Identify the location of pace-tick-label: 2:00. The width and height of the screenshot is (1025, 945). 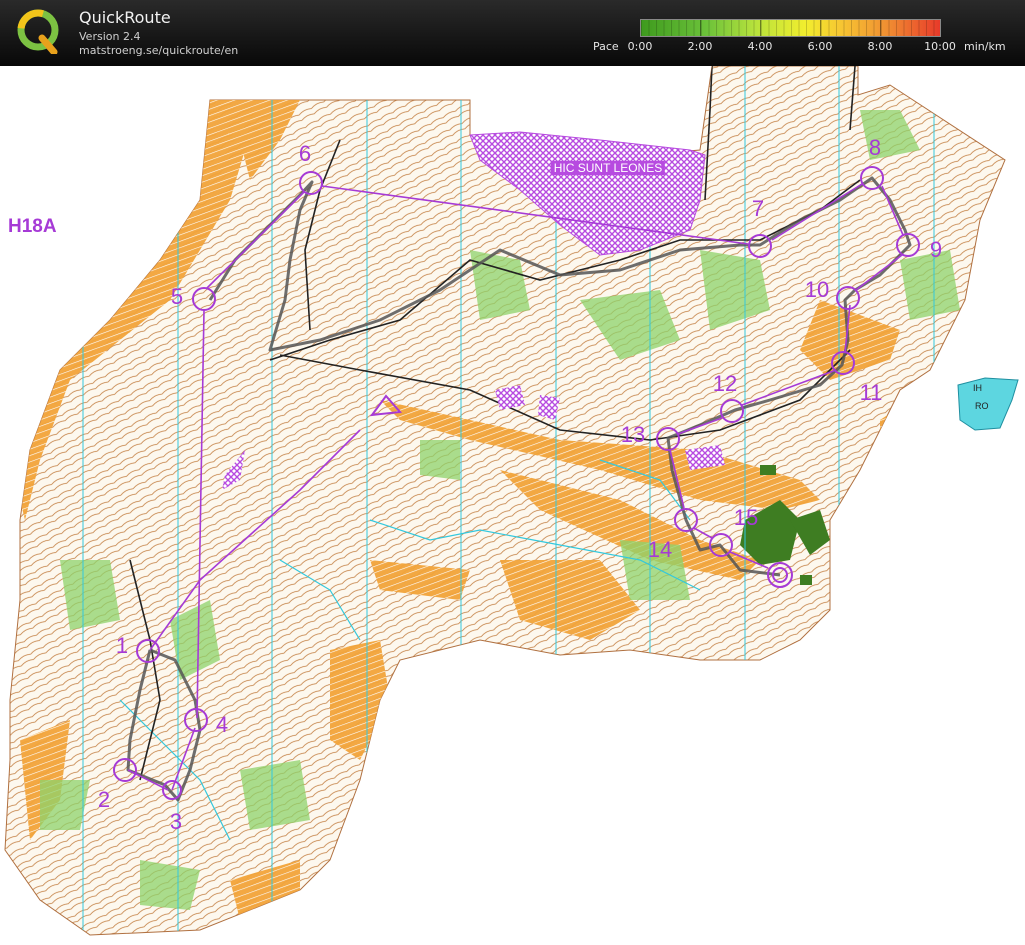
(700, 46).